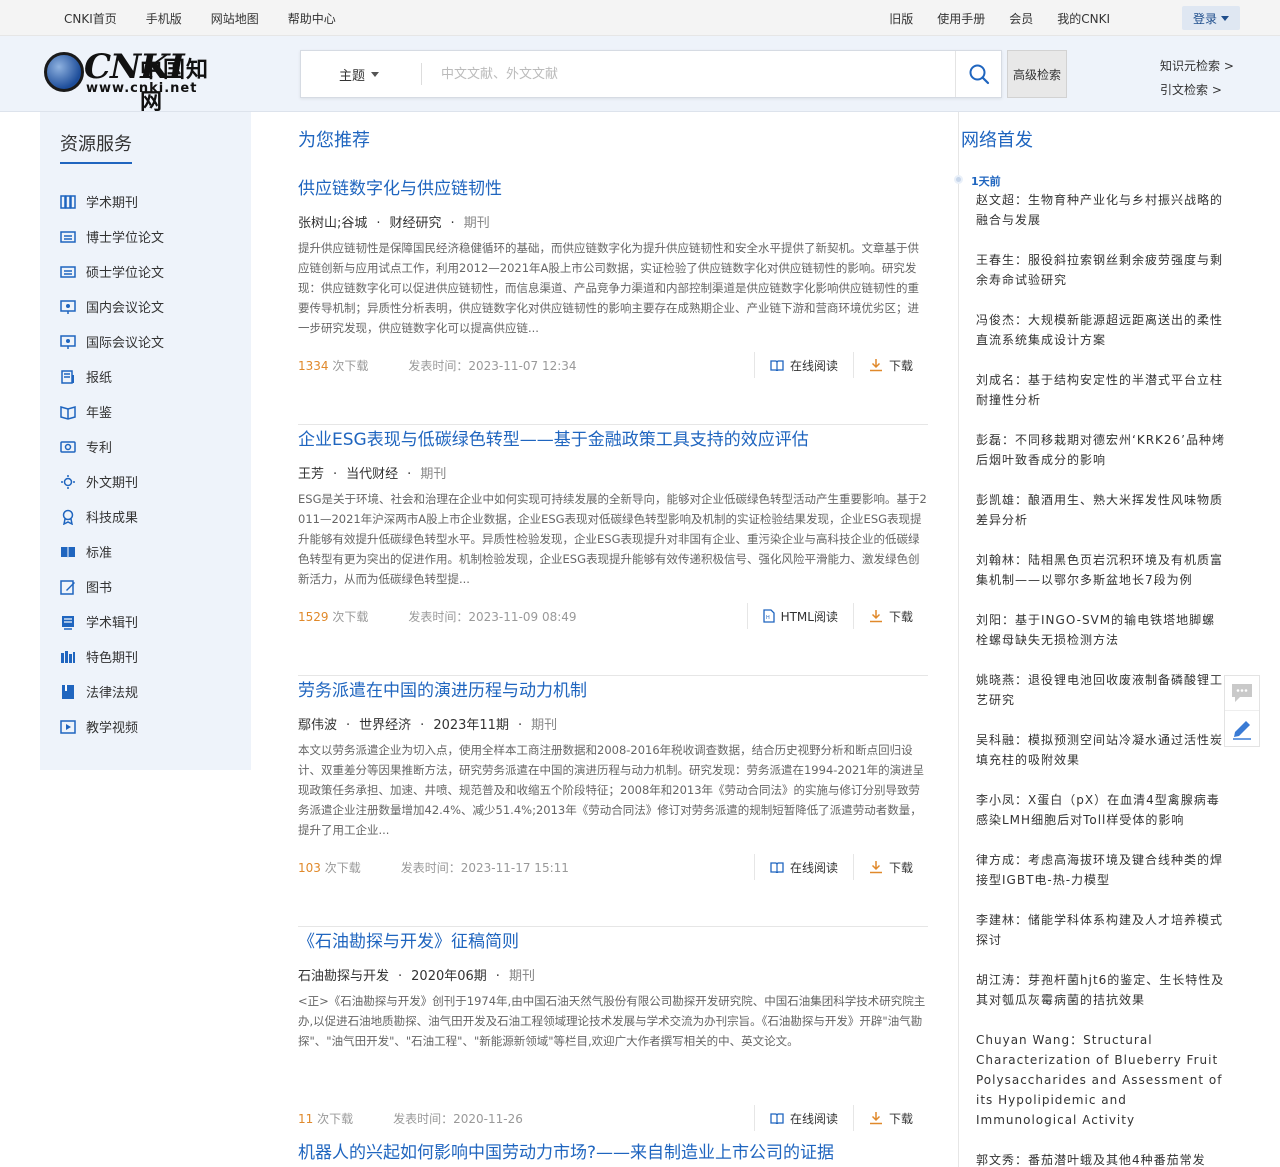 This screenshot has width=1280, height=1167. I want to click on sidebar-item-newspaper: 报纸, so click(112, 376).